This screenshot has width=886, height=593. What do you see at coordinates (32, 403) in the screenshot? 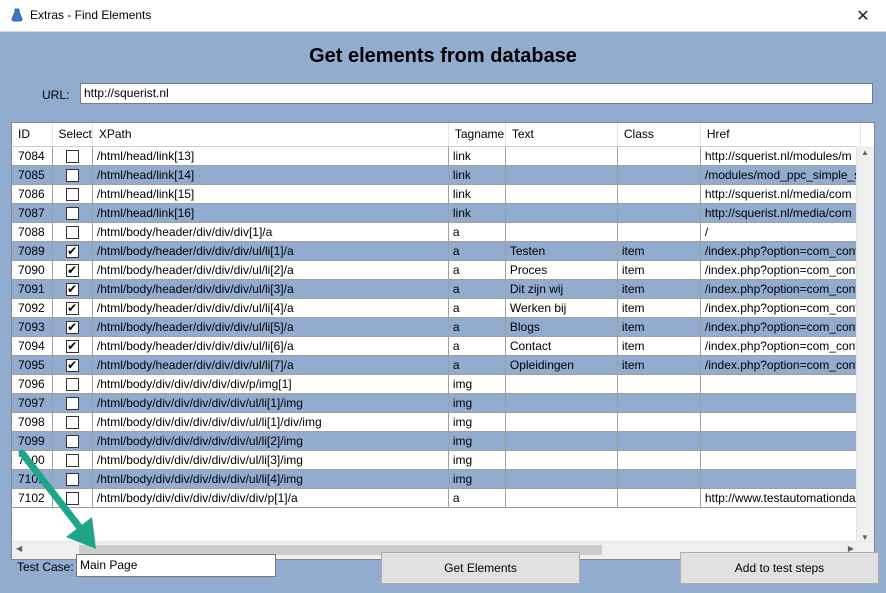
I see `cell-id: 7097` at bounding box center [32, 403].